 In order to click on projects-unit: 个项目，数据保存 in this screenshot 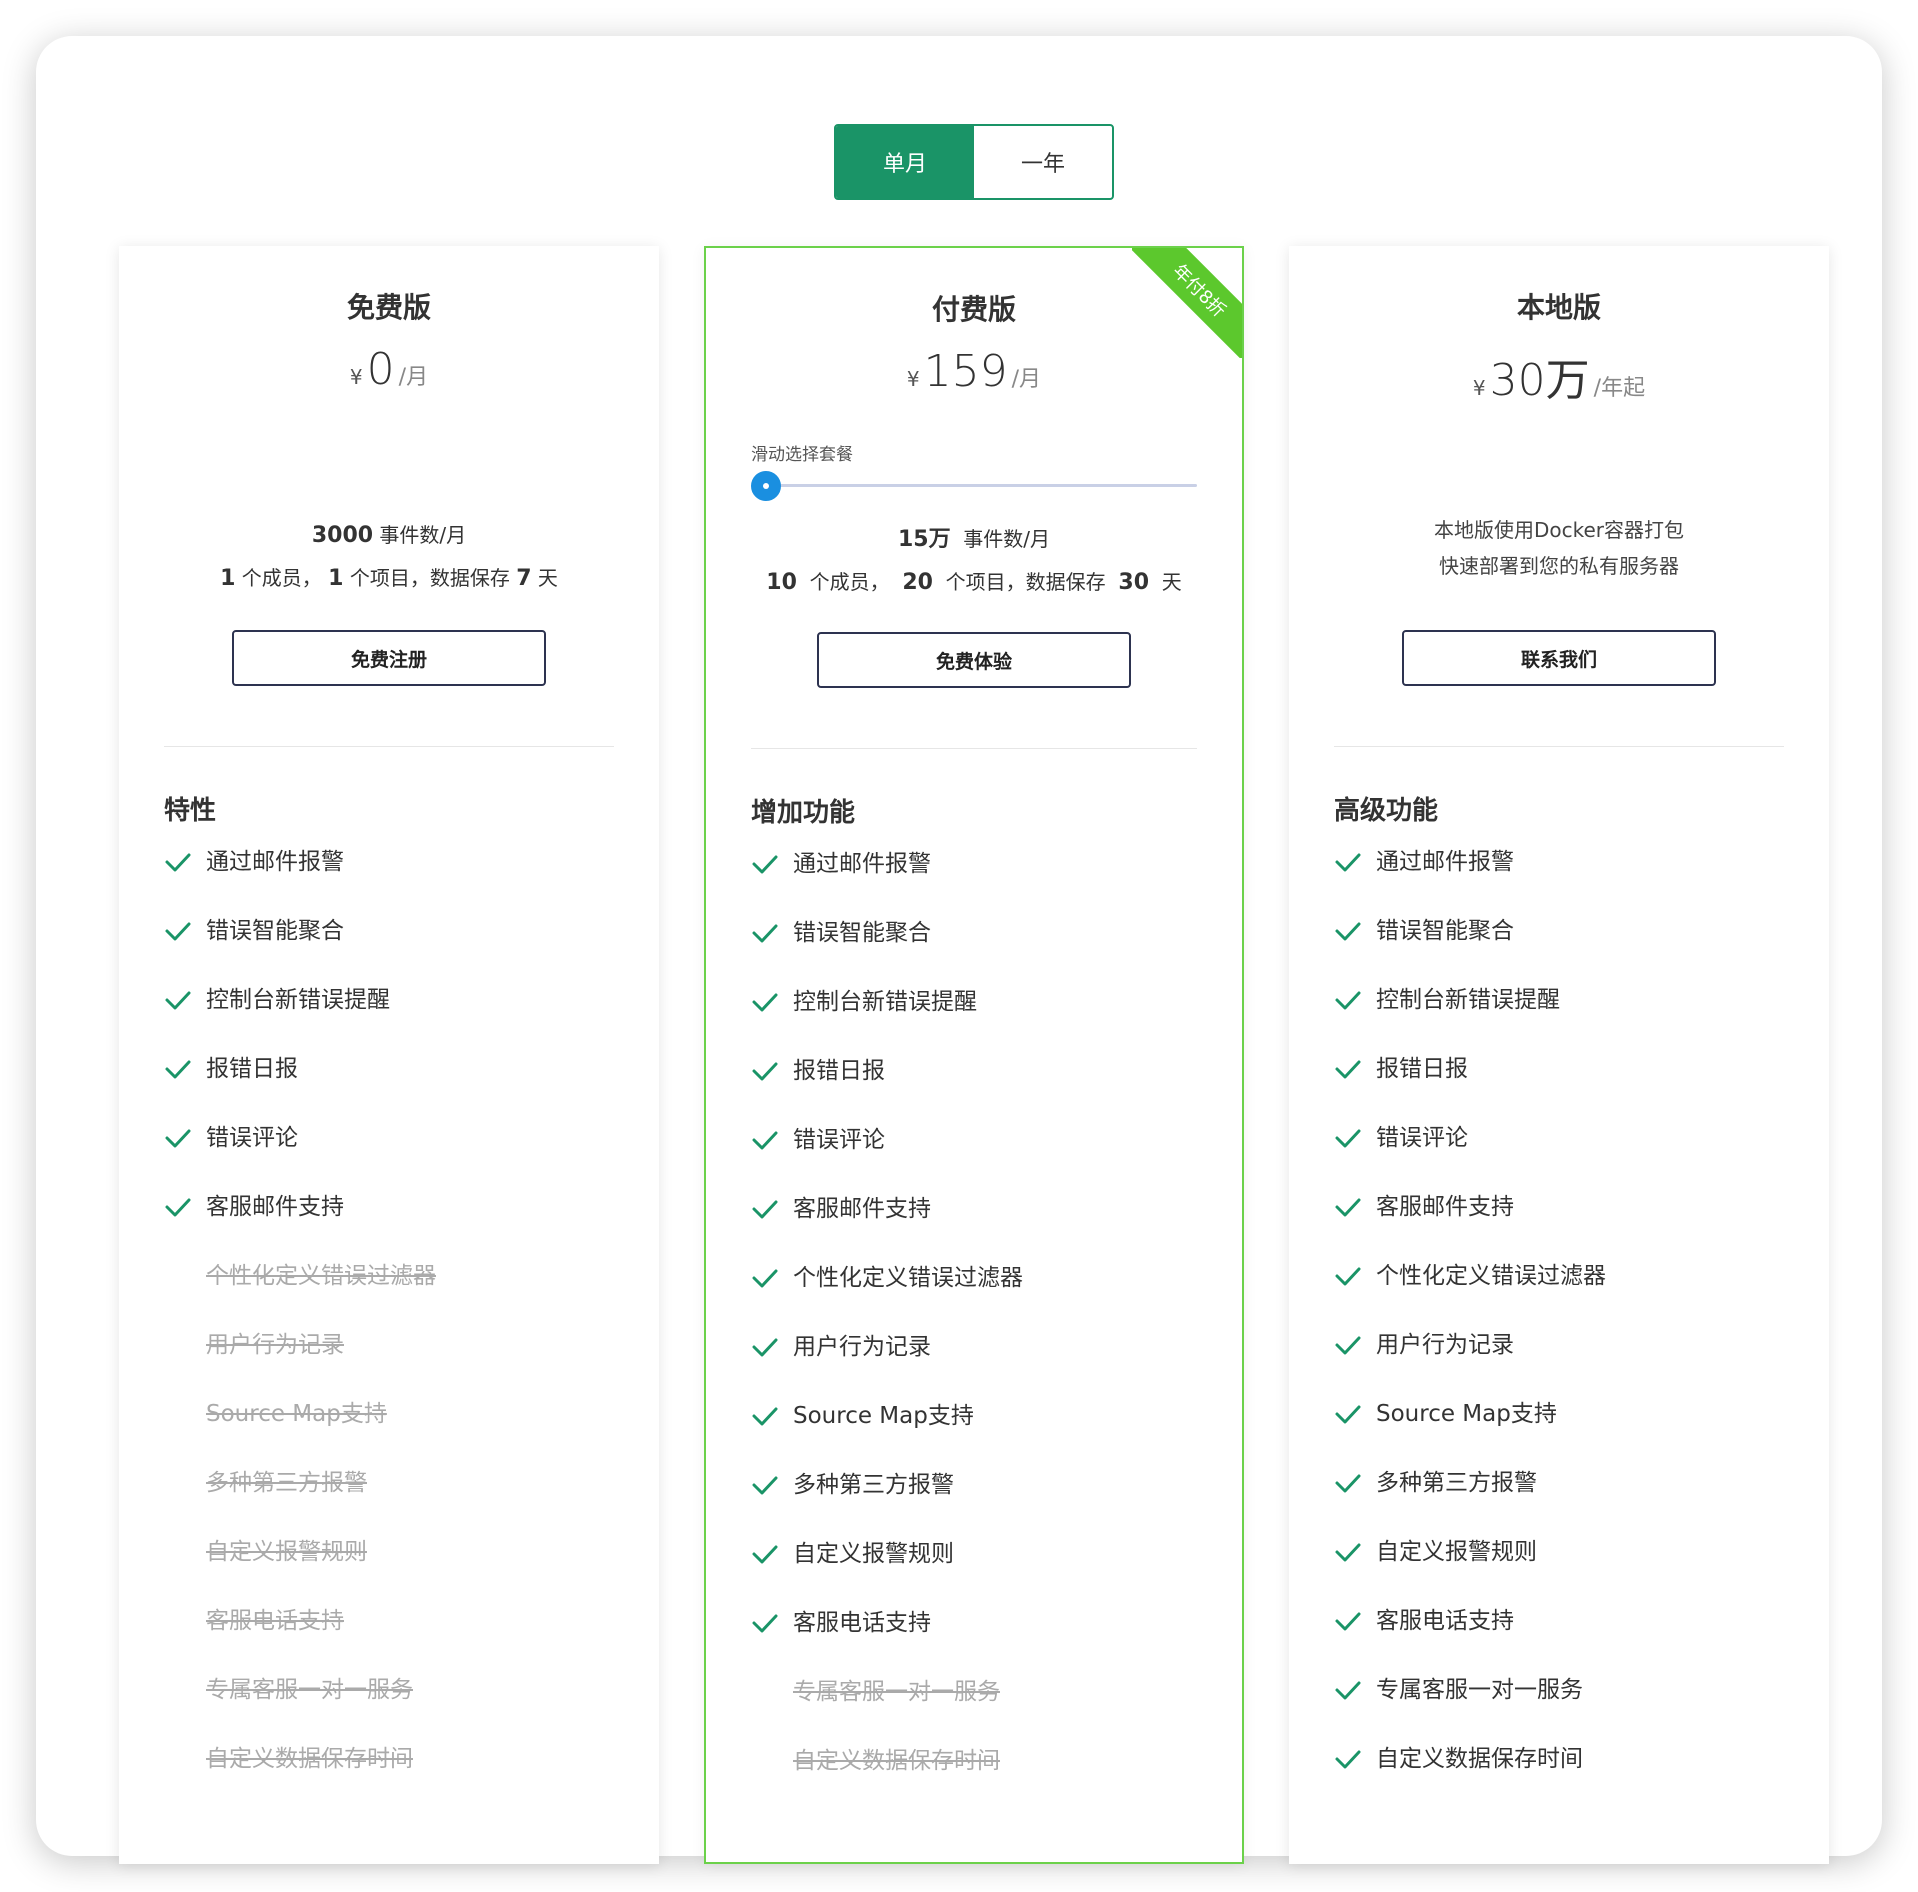, I will do `click(429, 578)`.